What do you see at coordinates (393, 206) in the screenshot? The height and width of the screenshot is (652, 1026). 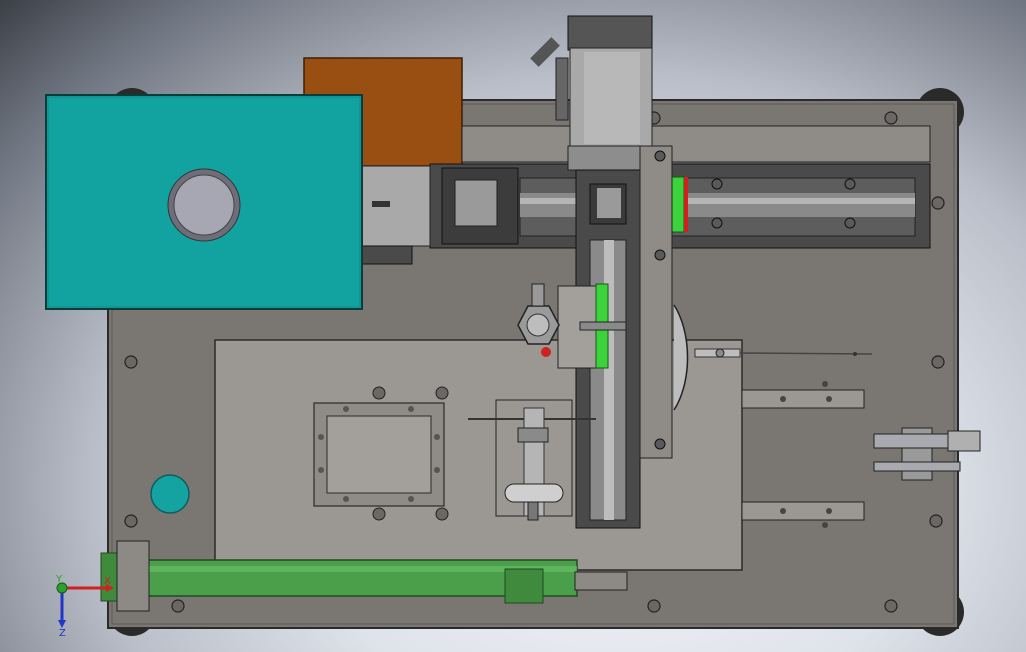 I see `motor-flange` at bounding box center [393, 206].